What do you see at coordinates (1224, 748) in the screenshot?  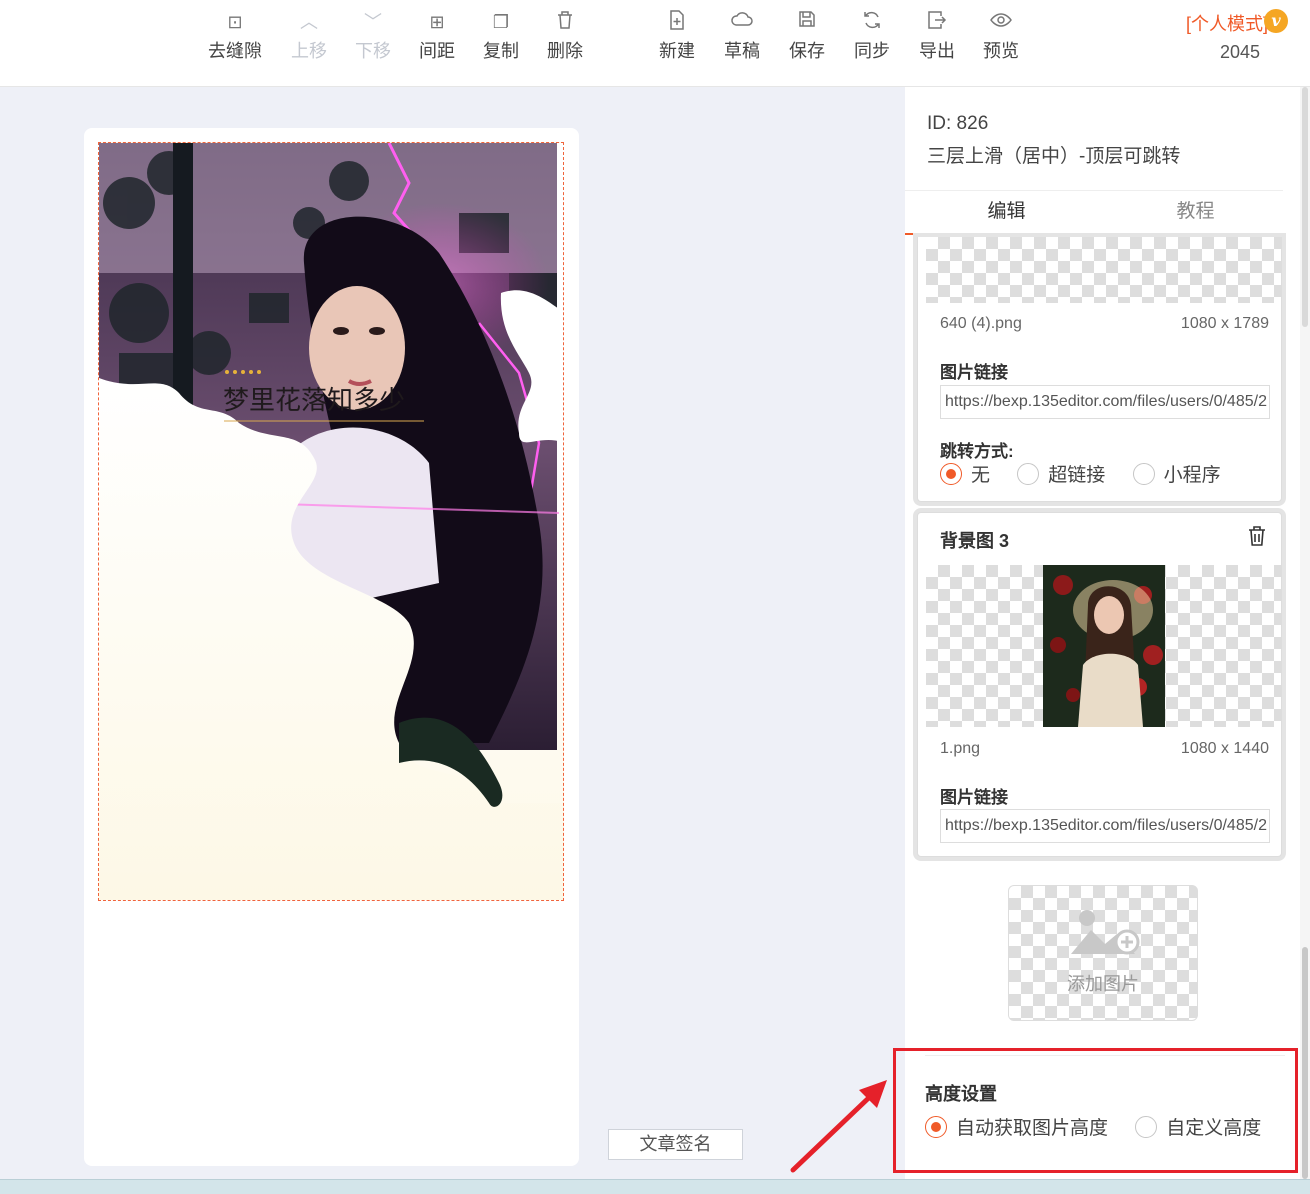 I see `background-3-size: 1080 x 1440` at bounding box center [1224, 748].